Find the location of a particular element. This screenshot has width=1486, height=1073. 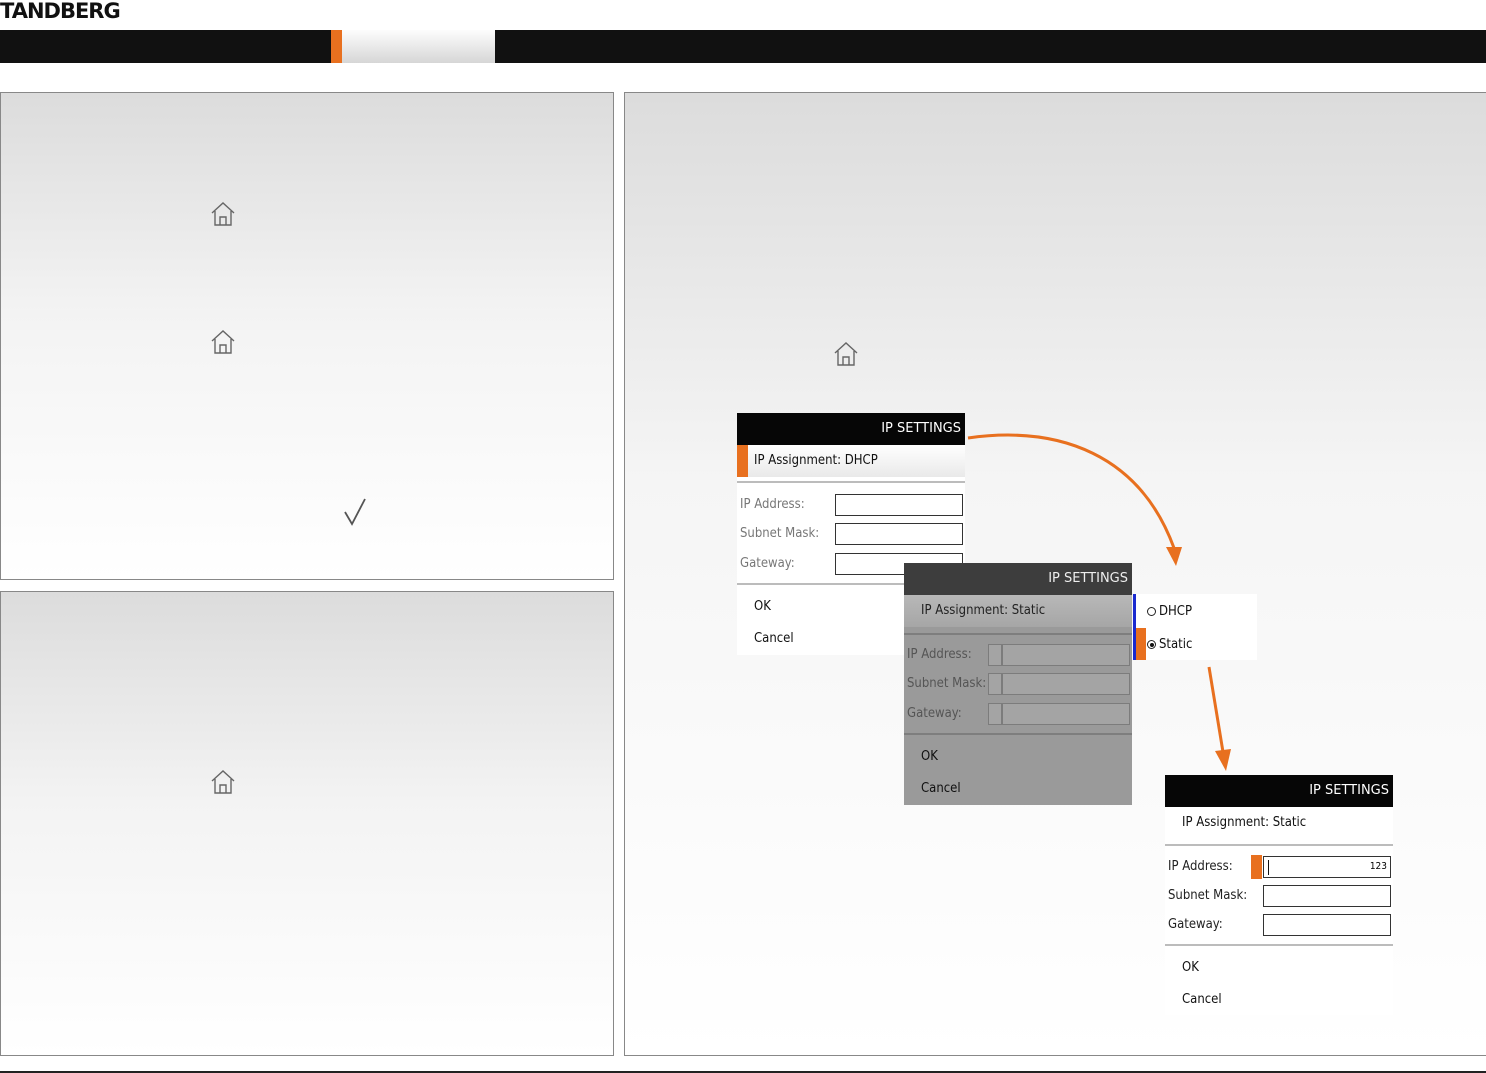

dropdown-option-static: Static is located at coordinates (1169, 644).